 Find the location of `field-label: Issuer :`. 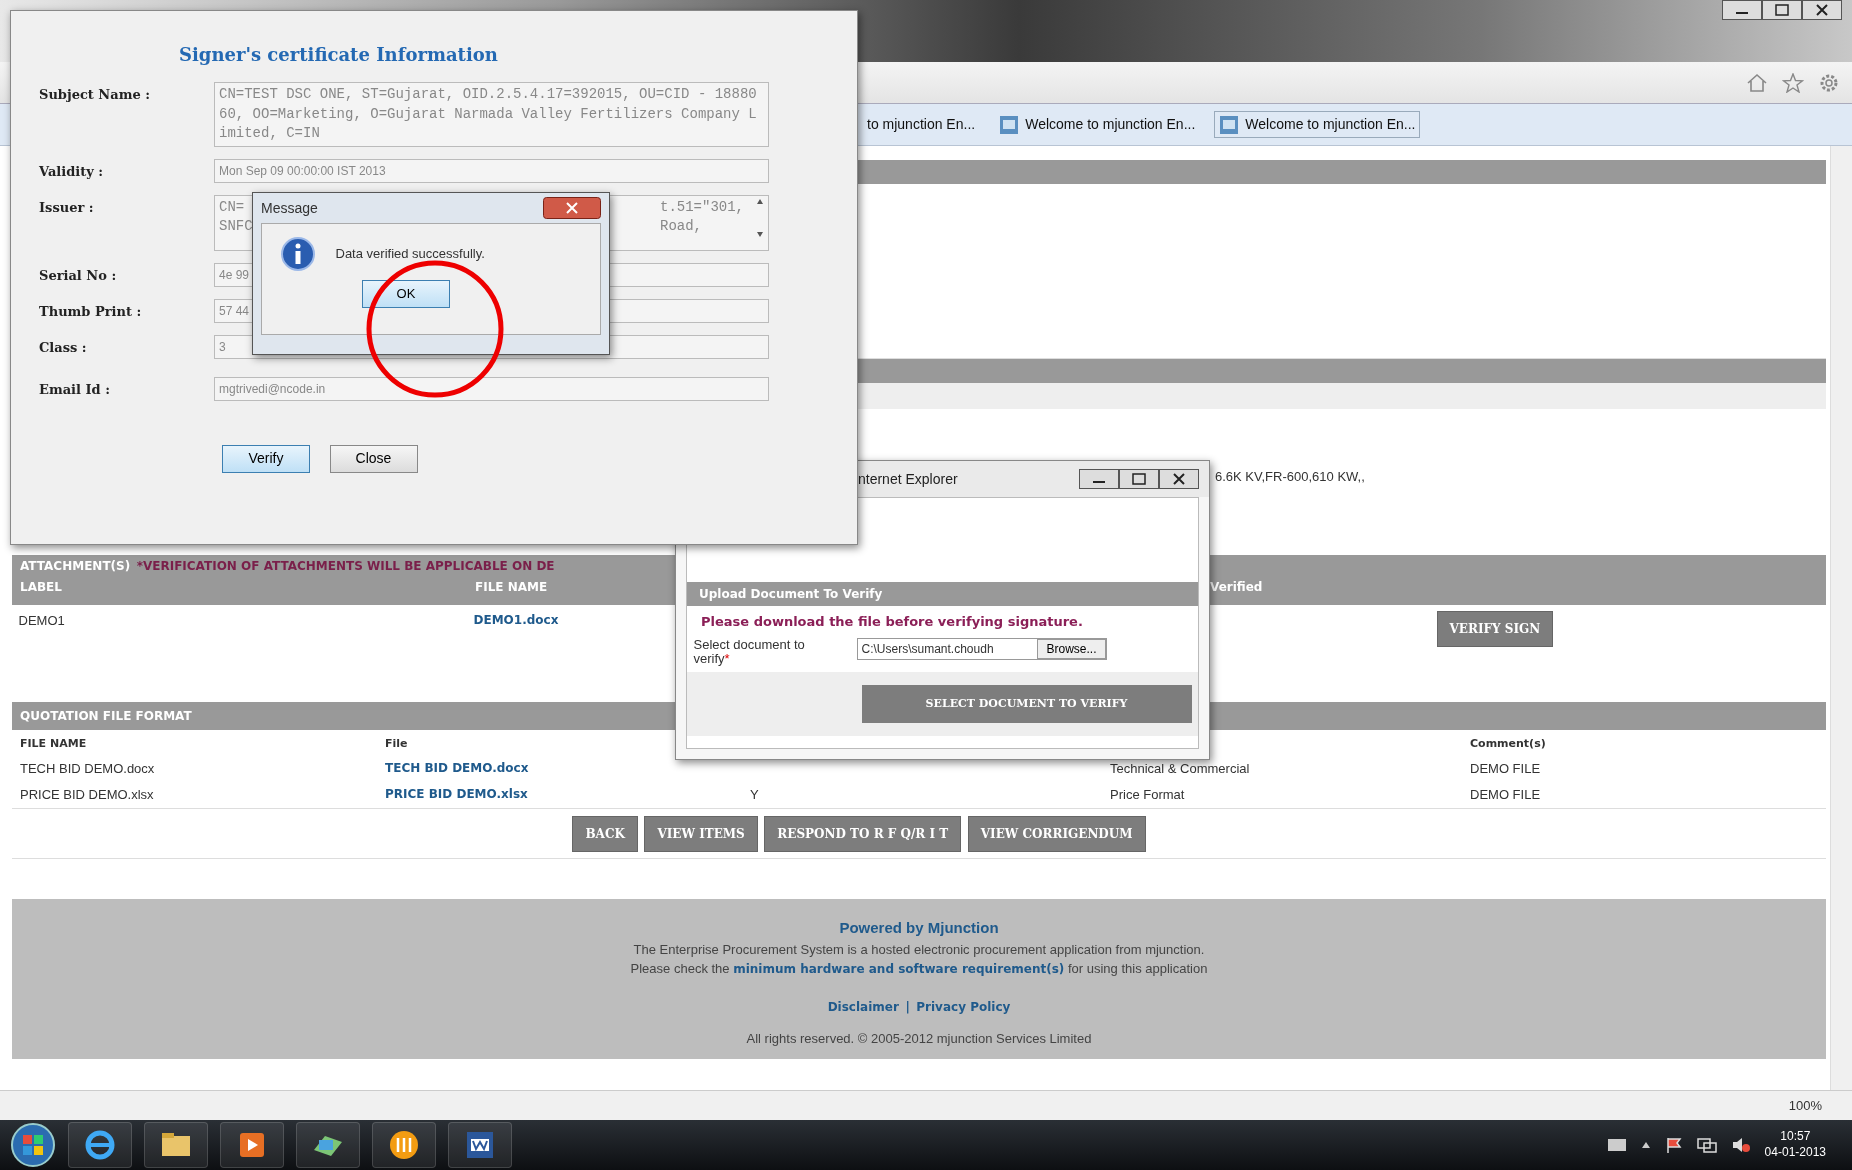

field-label: Issuer : is located at coordinates (67, 207).